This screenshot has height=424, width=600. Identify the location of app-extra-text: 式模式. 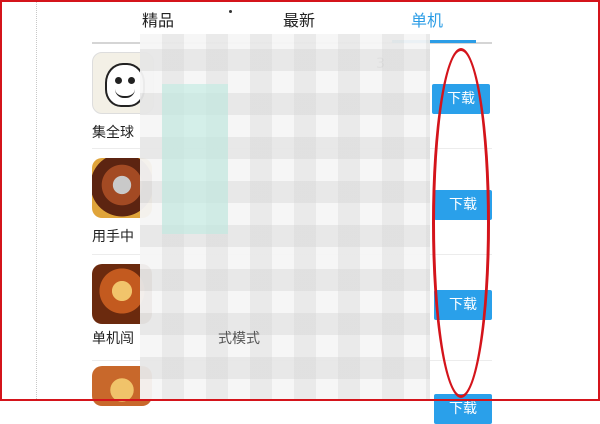
(239, 339).